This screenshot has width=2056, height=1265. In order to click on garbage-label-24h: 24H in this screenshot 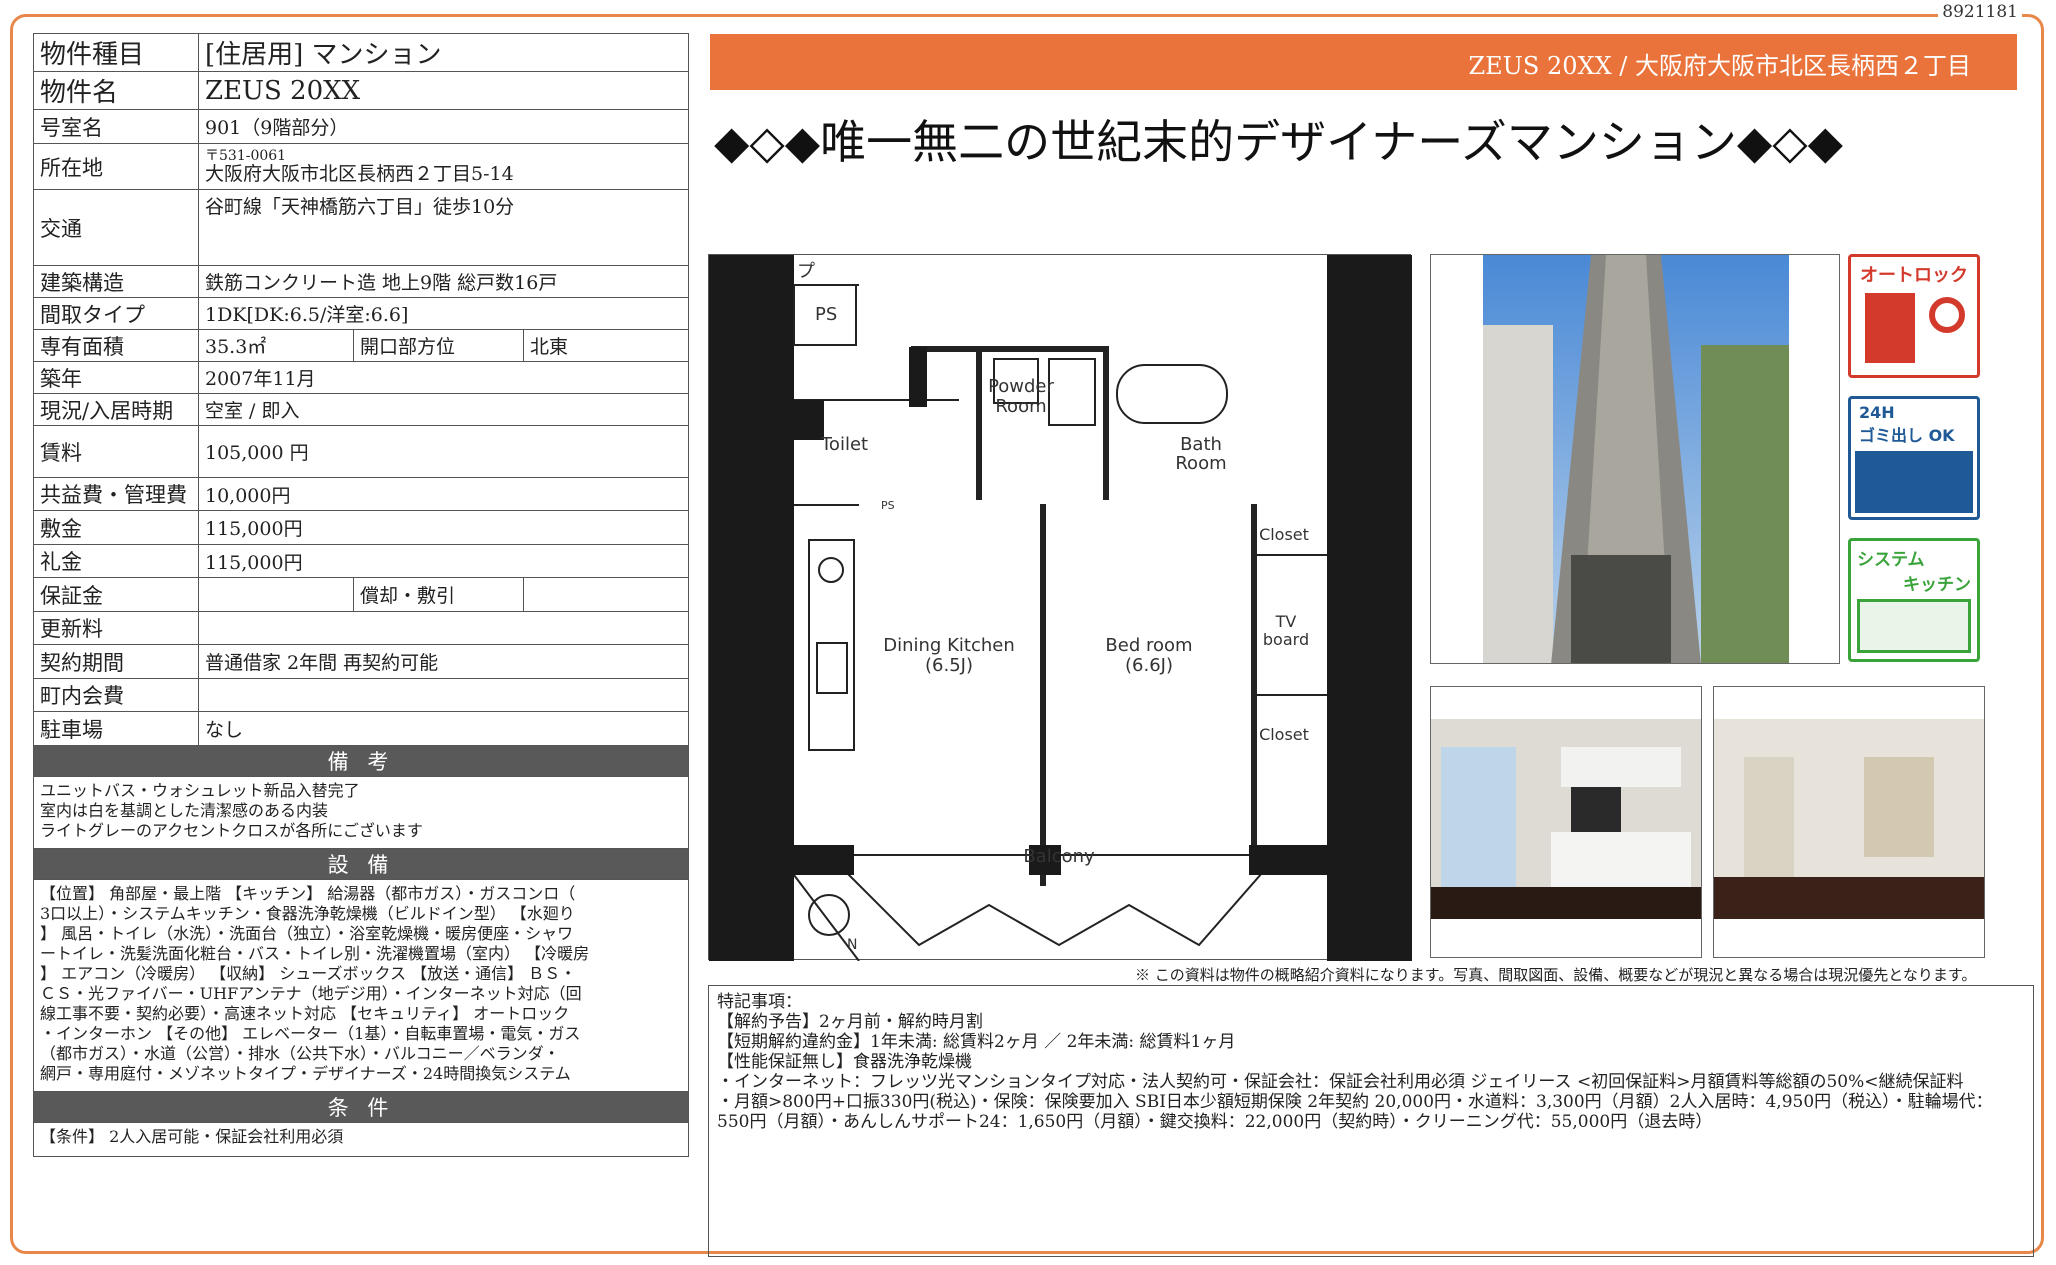, I will do `click(1877, 412)`.